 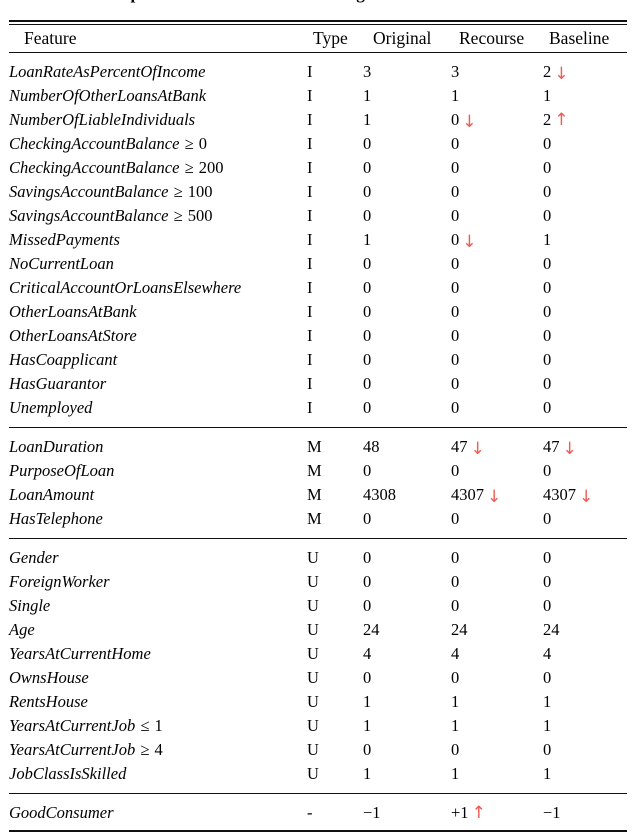 What do you see at coordinates (202, 143) in the screenshot?
I see `threshold-value: 0` at bounding box center [202, 143].